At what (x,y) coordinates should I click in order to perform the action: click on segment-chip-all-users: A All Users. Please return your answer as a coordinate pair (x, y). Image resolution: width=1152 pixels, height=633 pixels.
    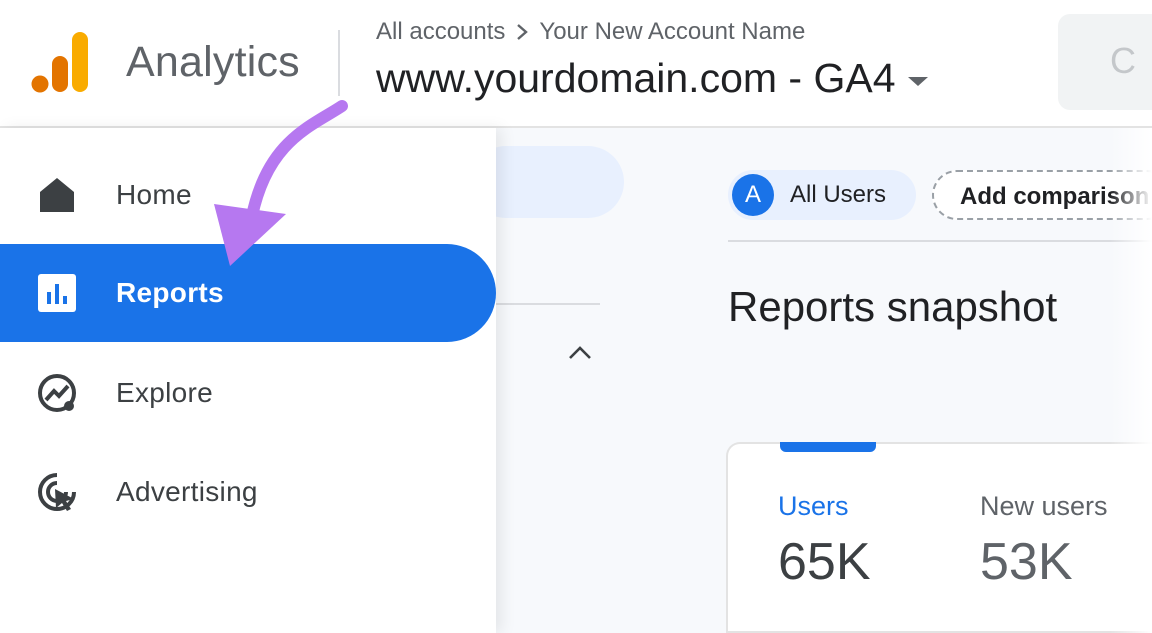
    Looking at the image, I should click on (822, 195).